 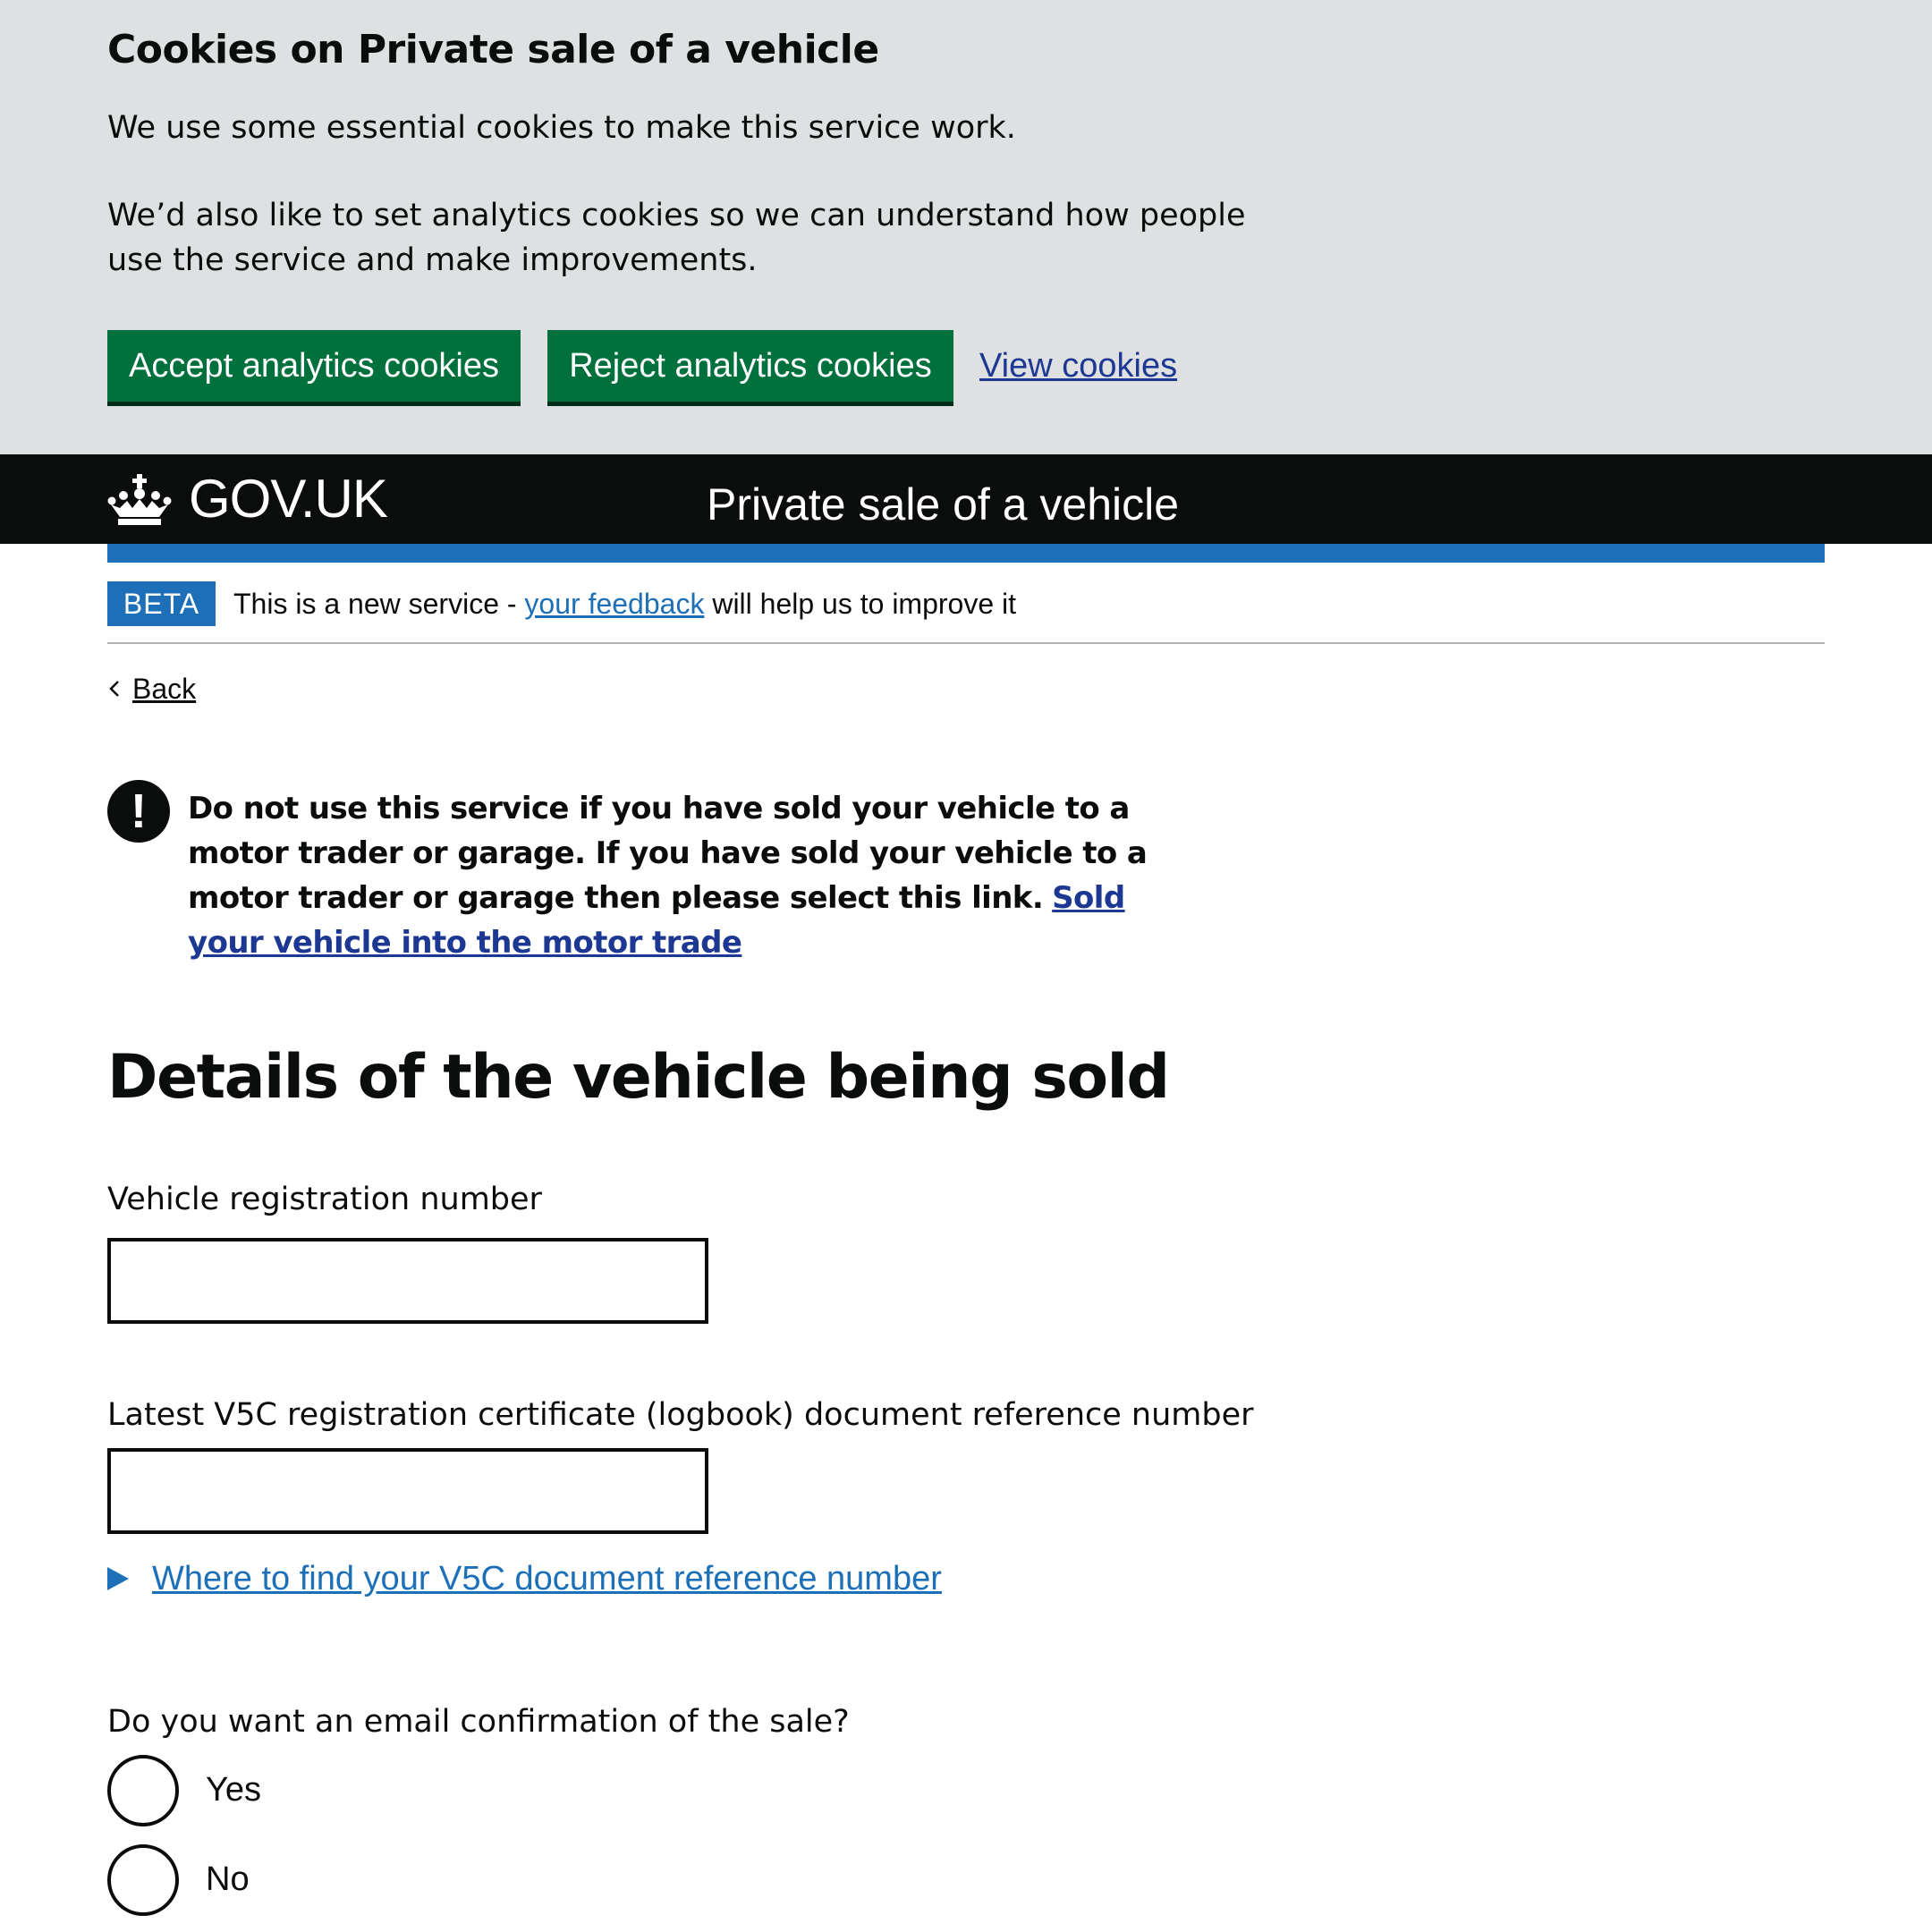 I want to click on govuk-logo-link: GOV.UK, so click(x=288, y=499).